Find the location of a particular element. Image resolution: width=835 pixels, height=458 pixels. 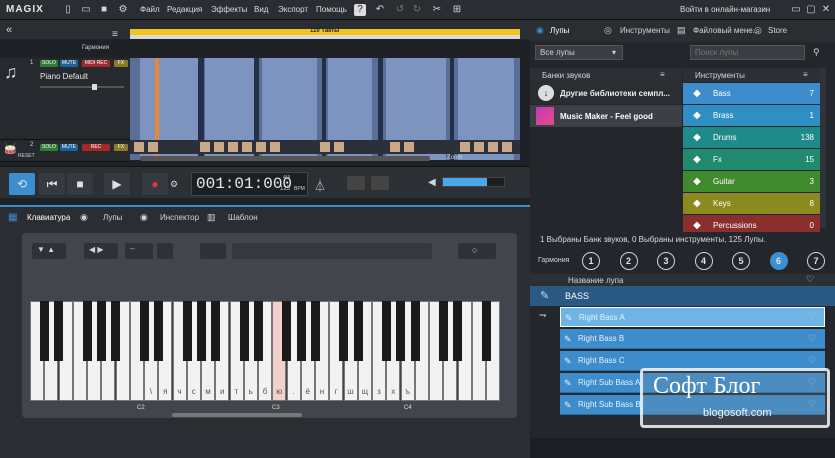

drum-track-clips is located at coordinates (325, 147).